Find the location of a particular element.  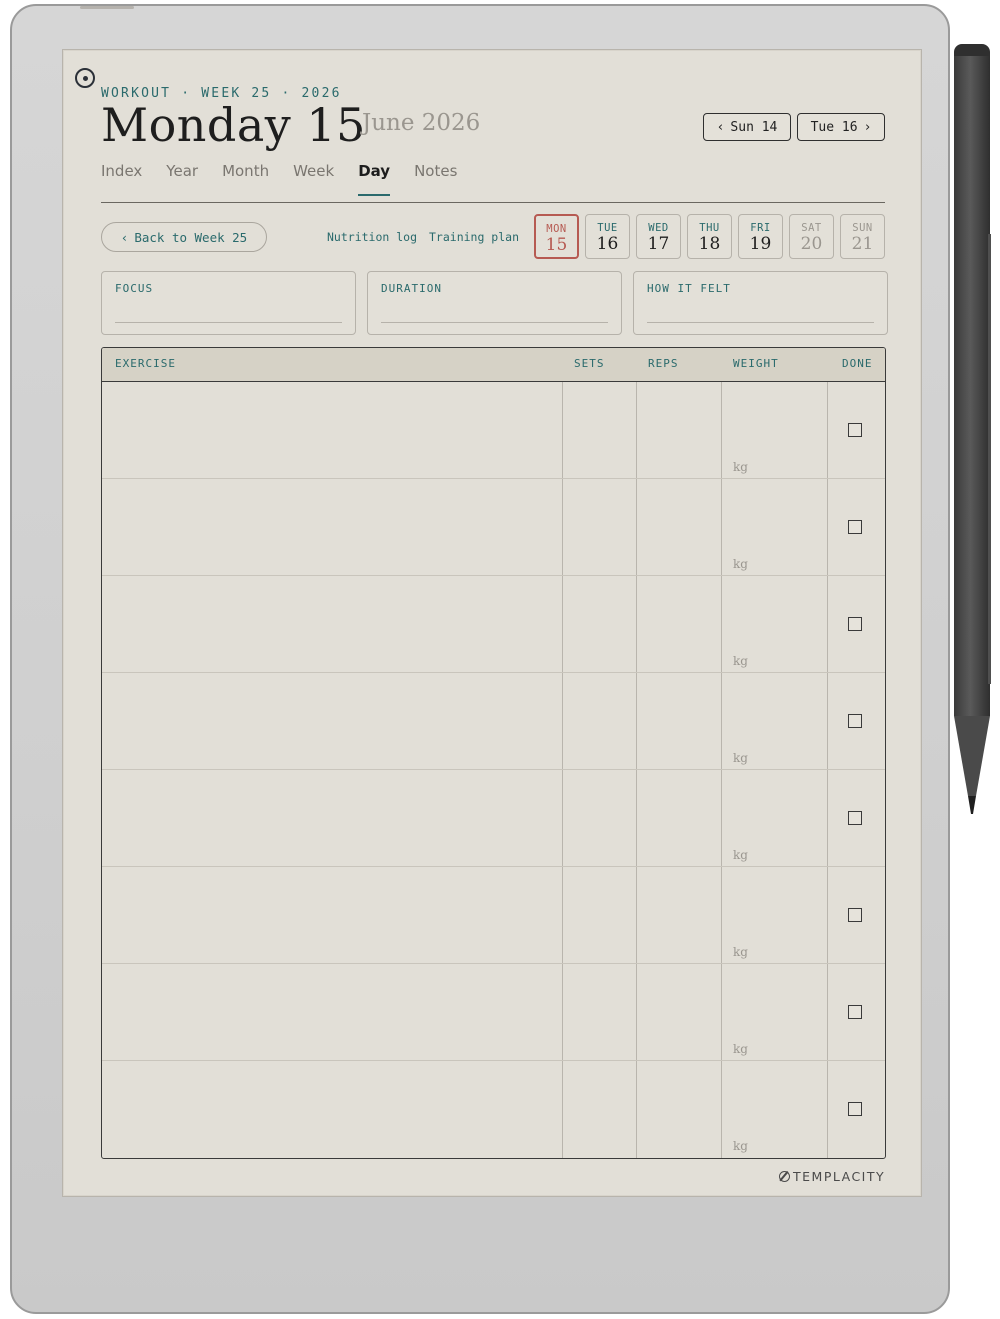

back-to-week-label: Back to Week 25 is located at coordinates (191, 237).